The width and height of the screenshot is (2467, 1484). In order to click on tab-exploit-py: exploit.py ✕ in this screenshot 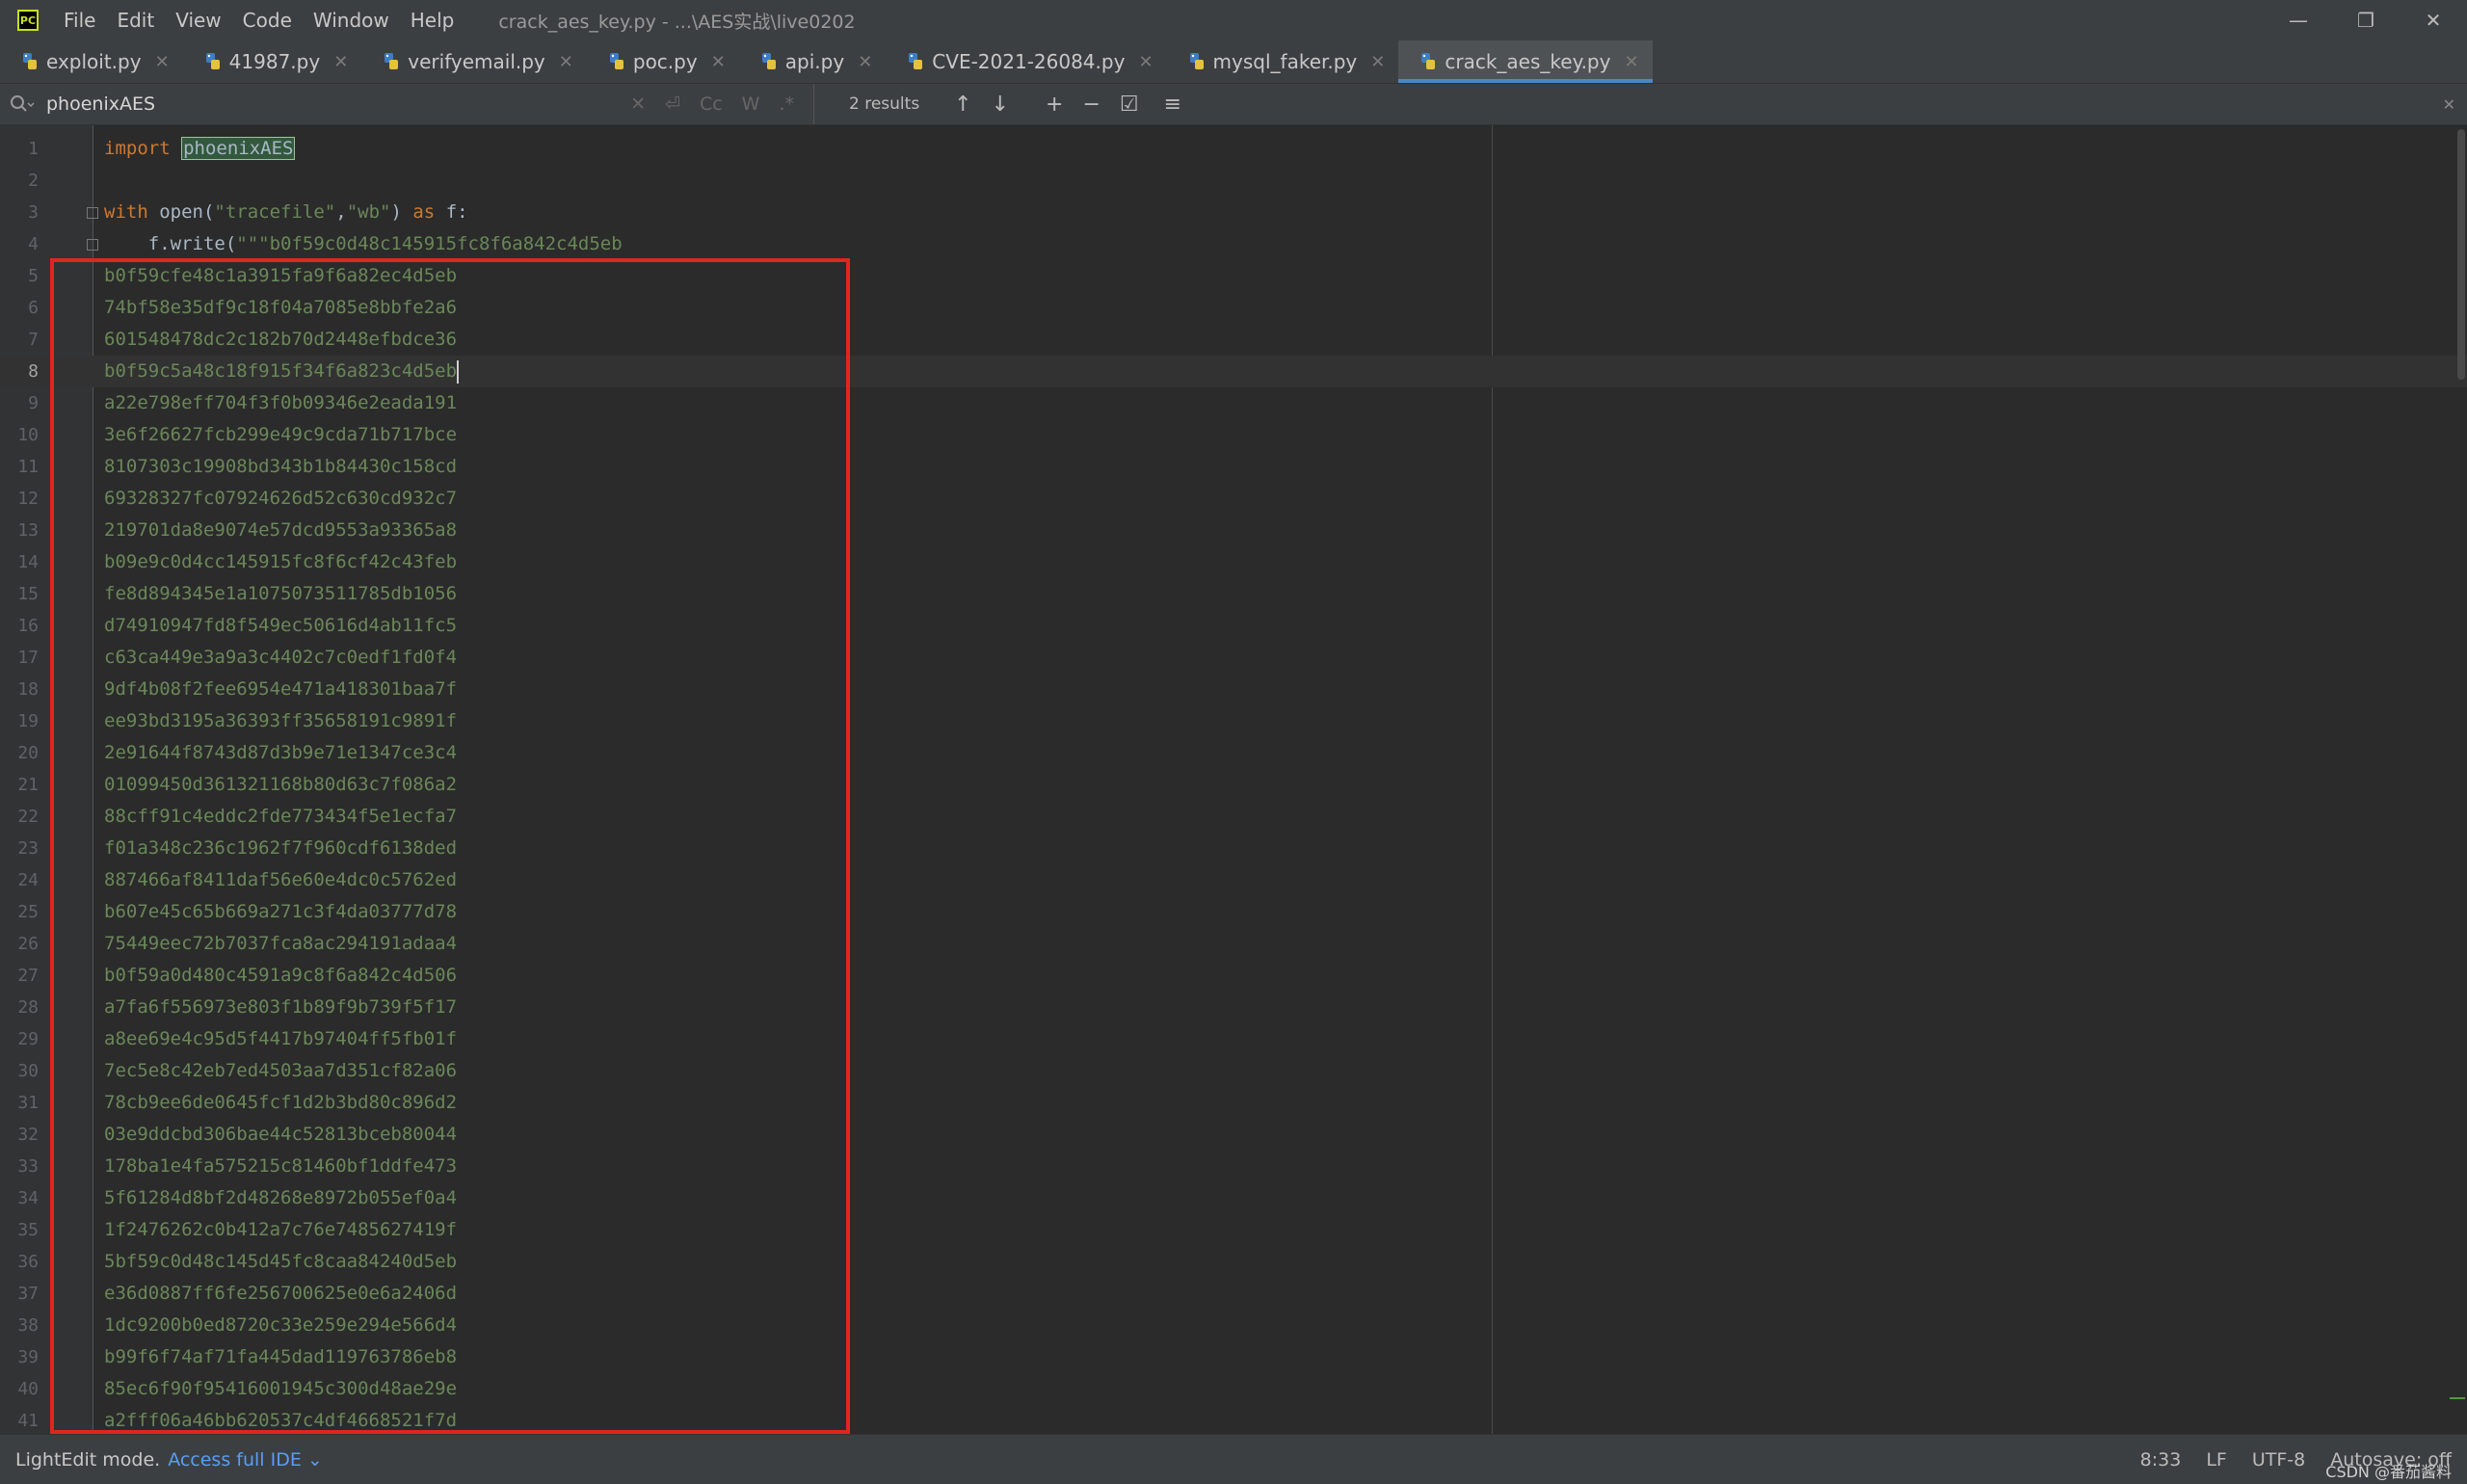, I will do `click(91, 61)`.